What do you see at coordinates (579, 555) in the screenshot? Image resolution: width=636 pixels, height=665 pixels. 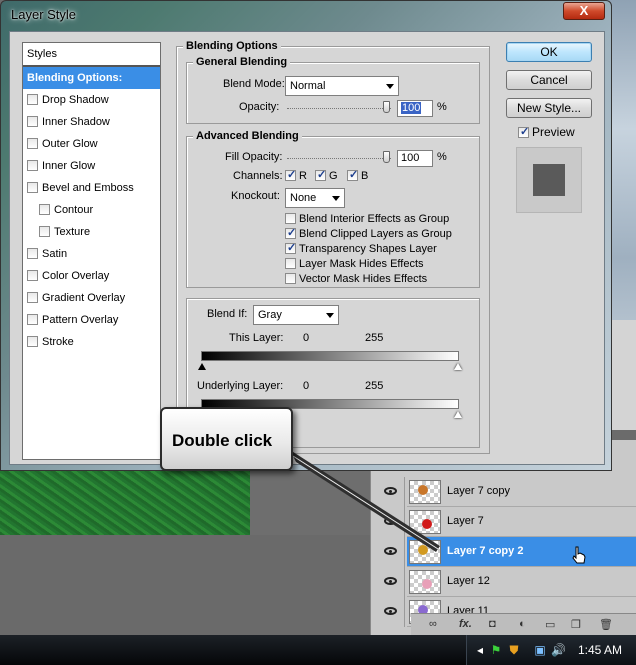 I see `hand-cursor-icon` at bounding box center [579, 555].